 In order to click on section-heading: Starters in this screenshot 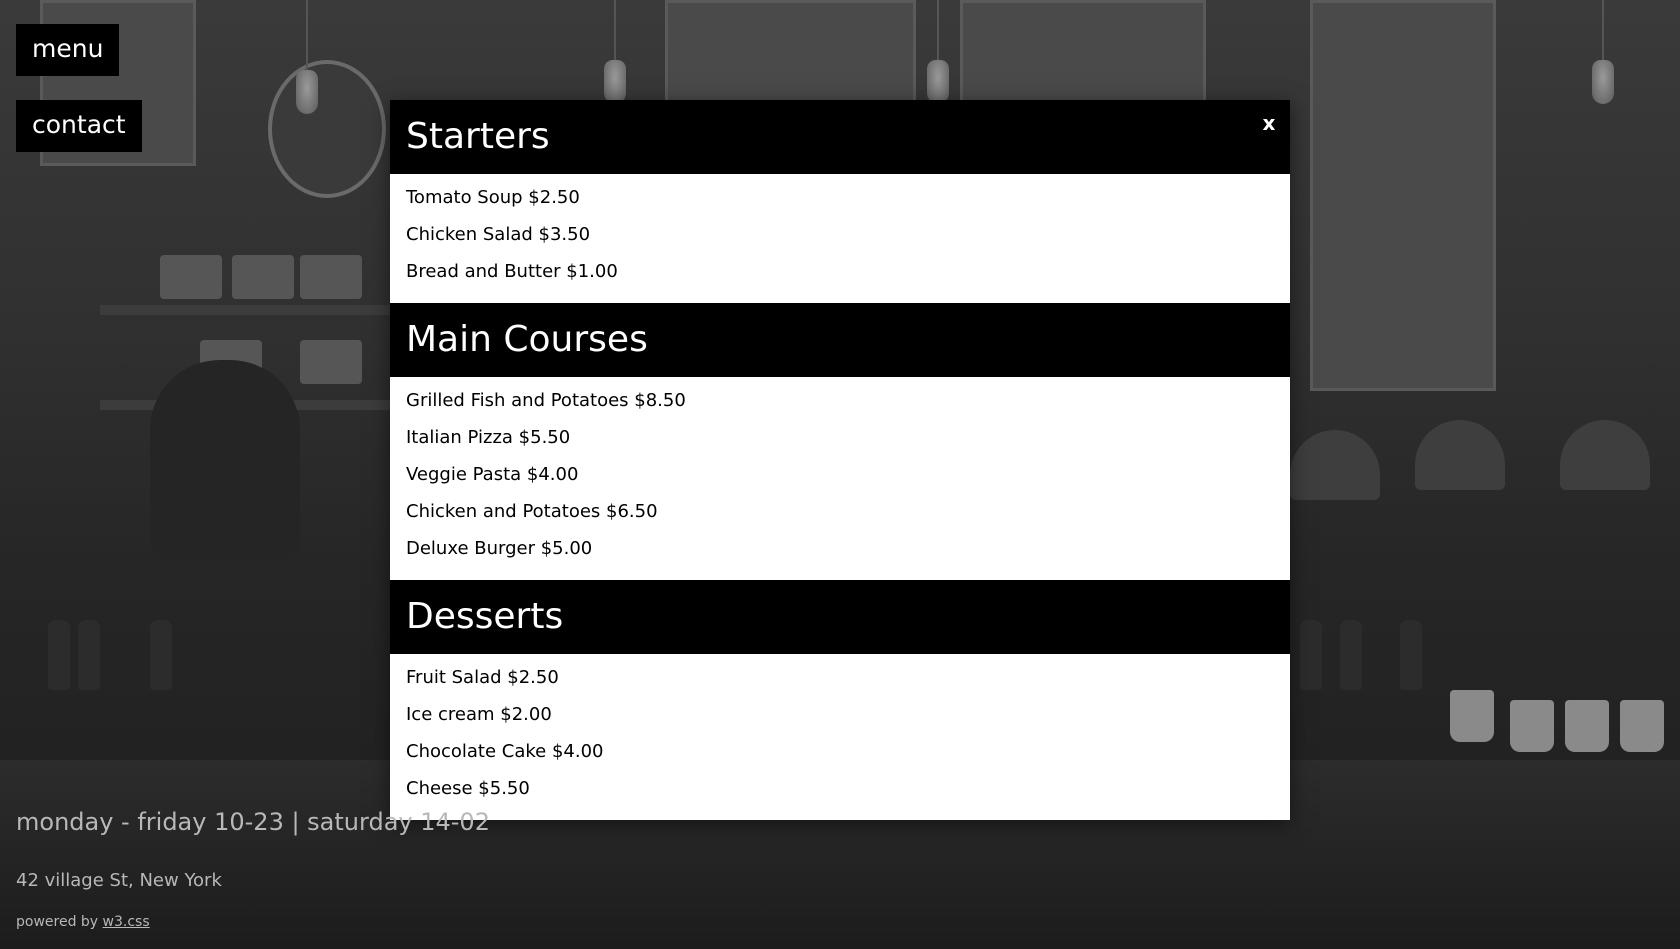, I will do `click(840, 137)`.